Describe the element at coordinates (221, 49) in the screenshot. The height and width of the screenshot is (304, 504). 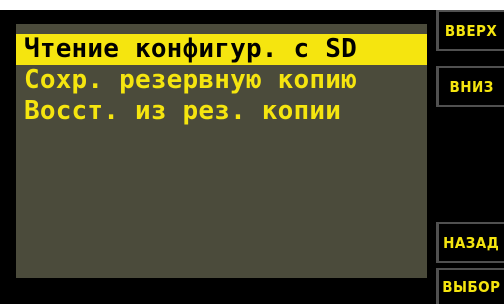
I see `menu-item-read-config-sd: Чтение конфигур. с SD` at that location.